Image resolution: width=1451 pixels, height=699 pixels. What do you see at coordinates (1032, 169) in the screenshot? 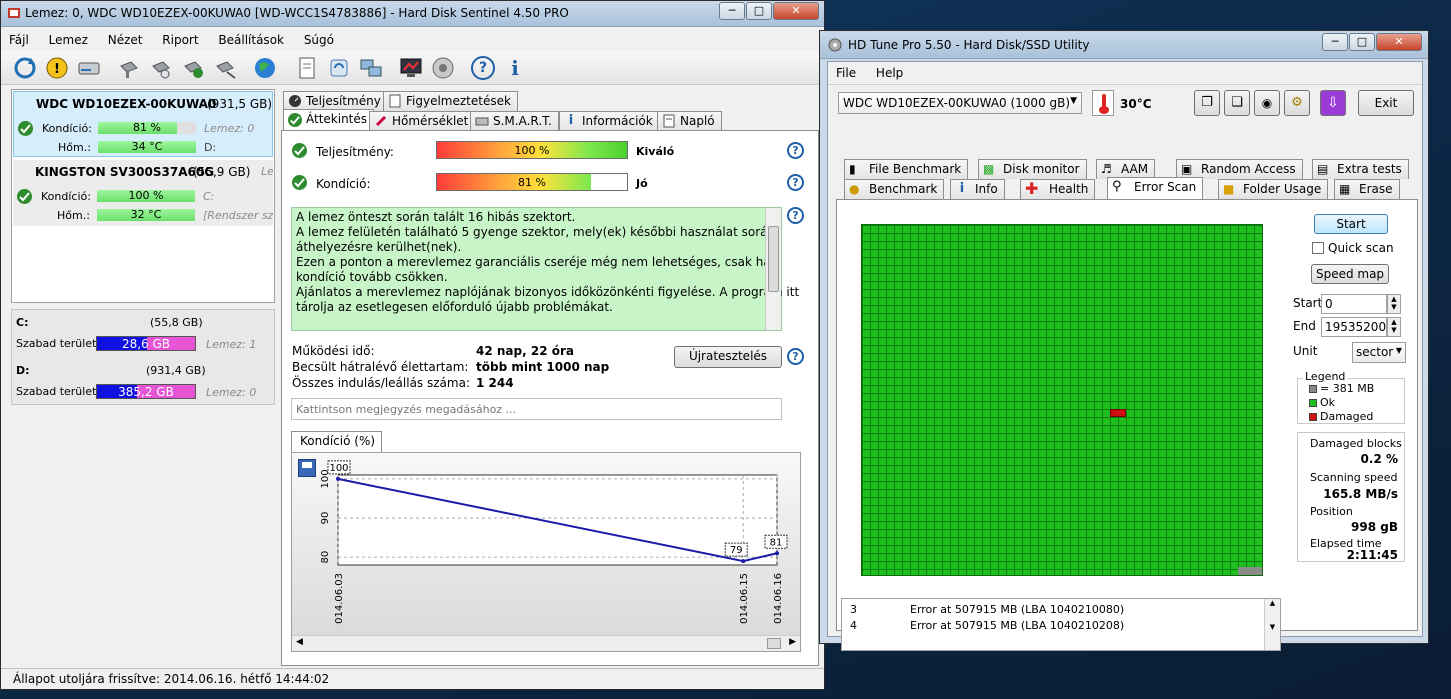
I see `tab-disk-monitor: ▩ Disk monitor` at bounding box center [1032, 169].